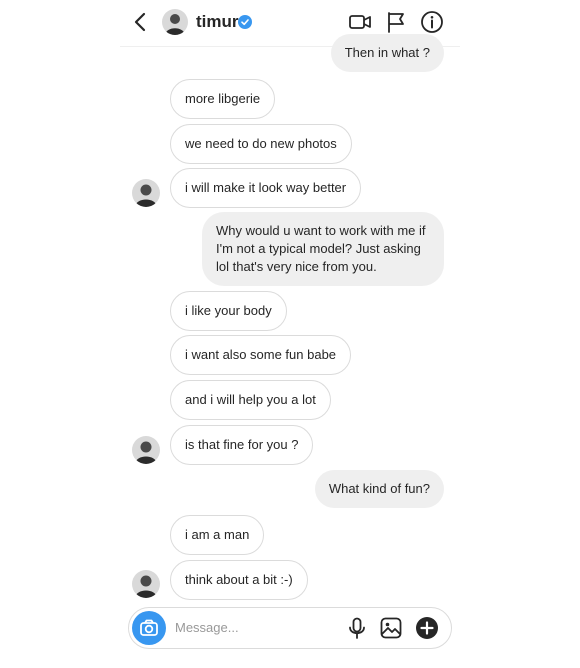 The width and height of the screenshot is (580, 668). Describe the element at coordinates (223, 99) in the screenshot. I see `message-incoming: more libgerie` at that location.